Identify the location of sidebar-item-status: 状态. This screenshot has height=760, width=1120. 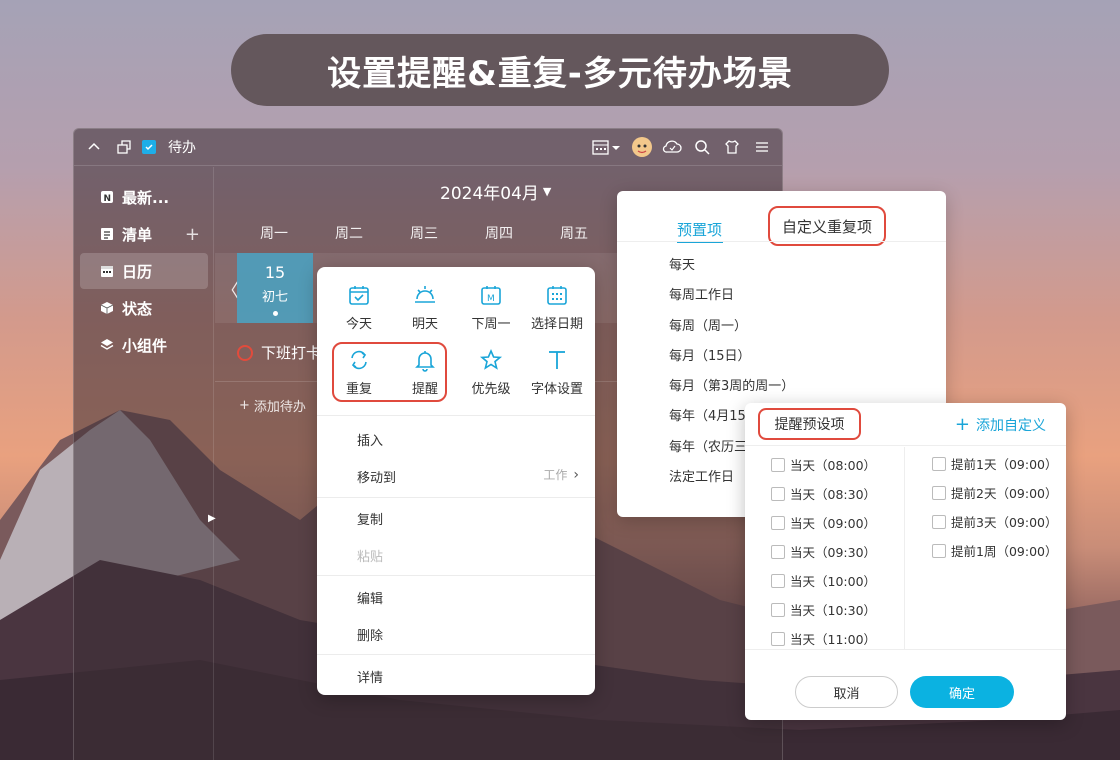
(144, 308).